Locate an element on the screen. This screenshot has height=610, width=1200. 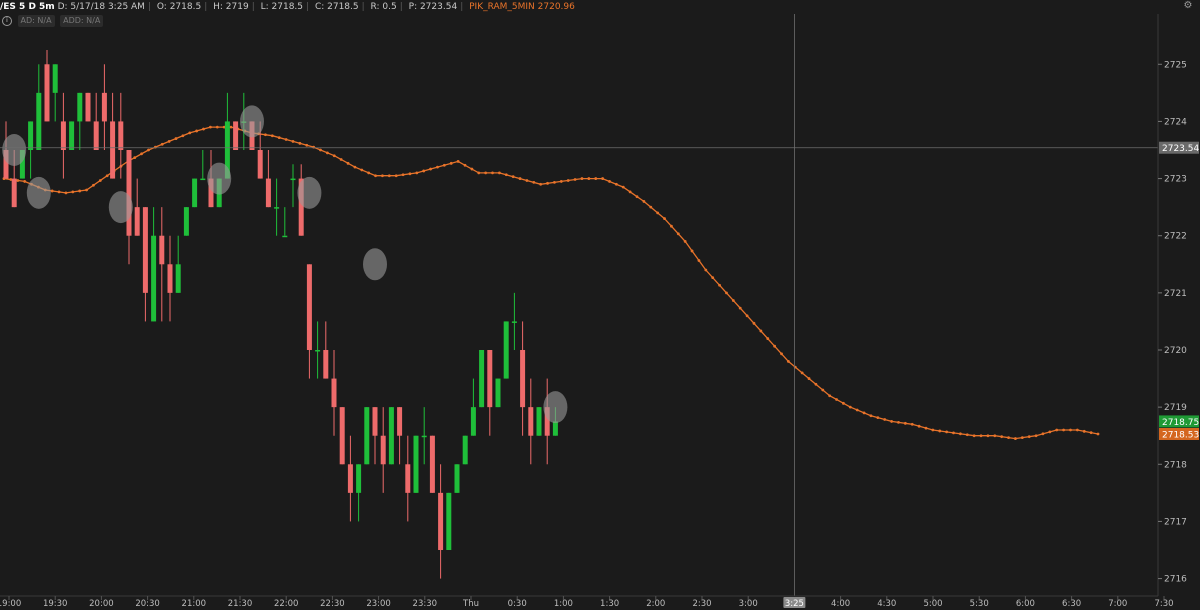
x-tick-label: 3:25 is located at coordinates (794, 604).